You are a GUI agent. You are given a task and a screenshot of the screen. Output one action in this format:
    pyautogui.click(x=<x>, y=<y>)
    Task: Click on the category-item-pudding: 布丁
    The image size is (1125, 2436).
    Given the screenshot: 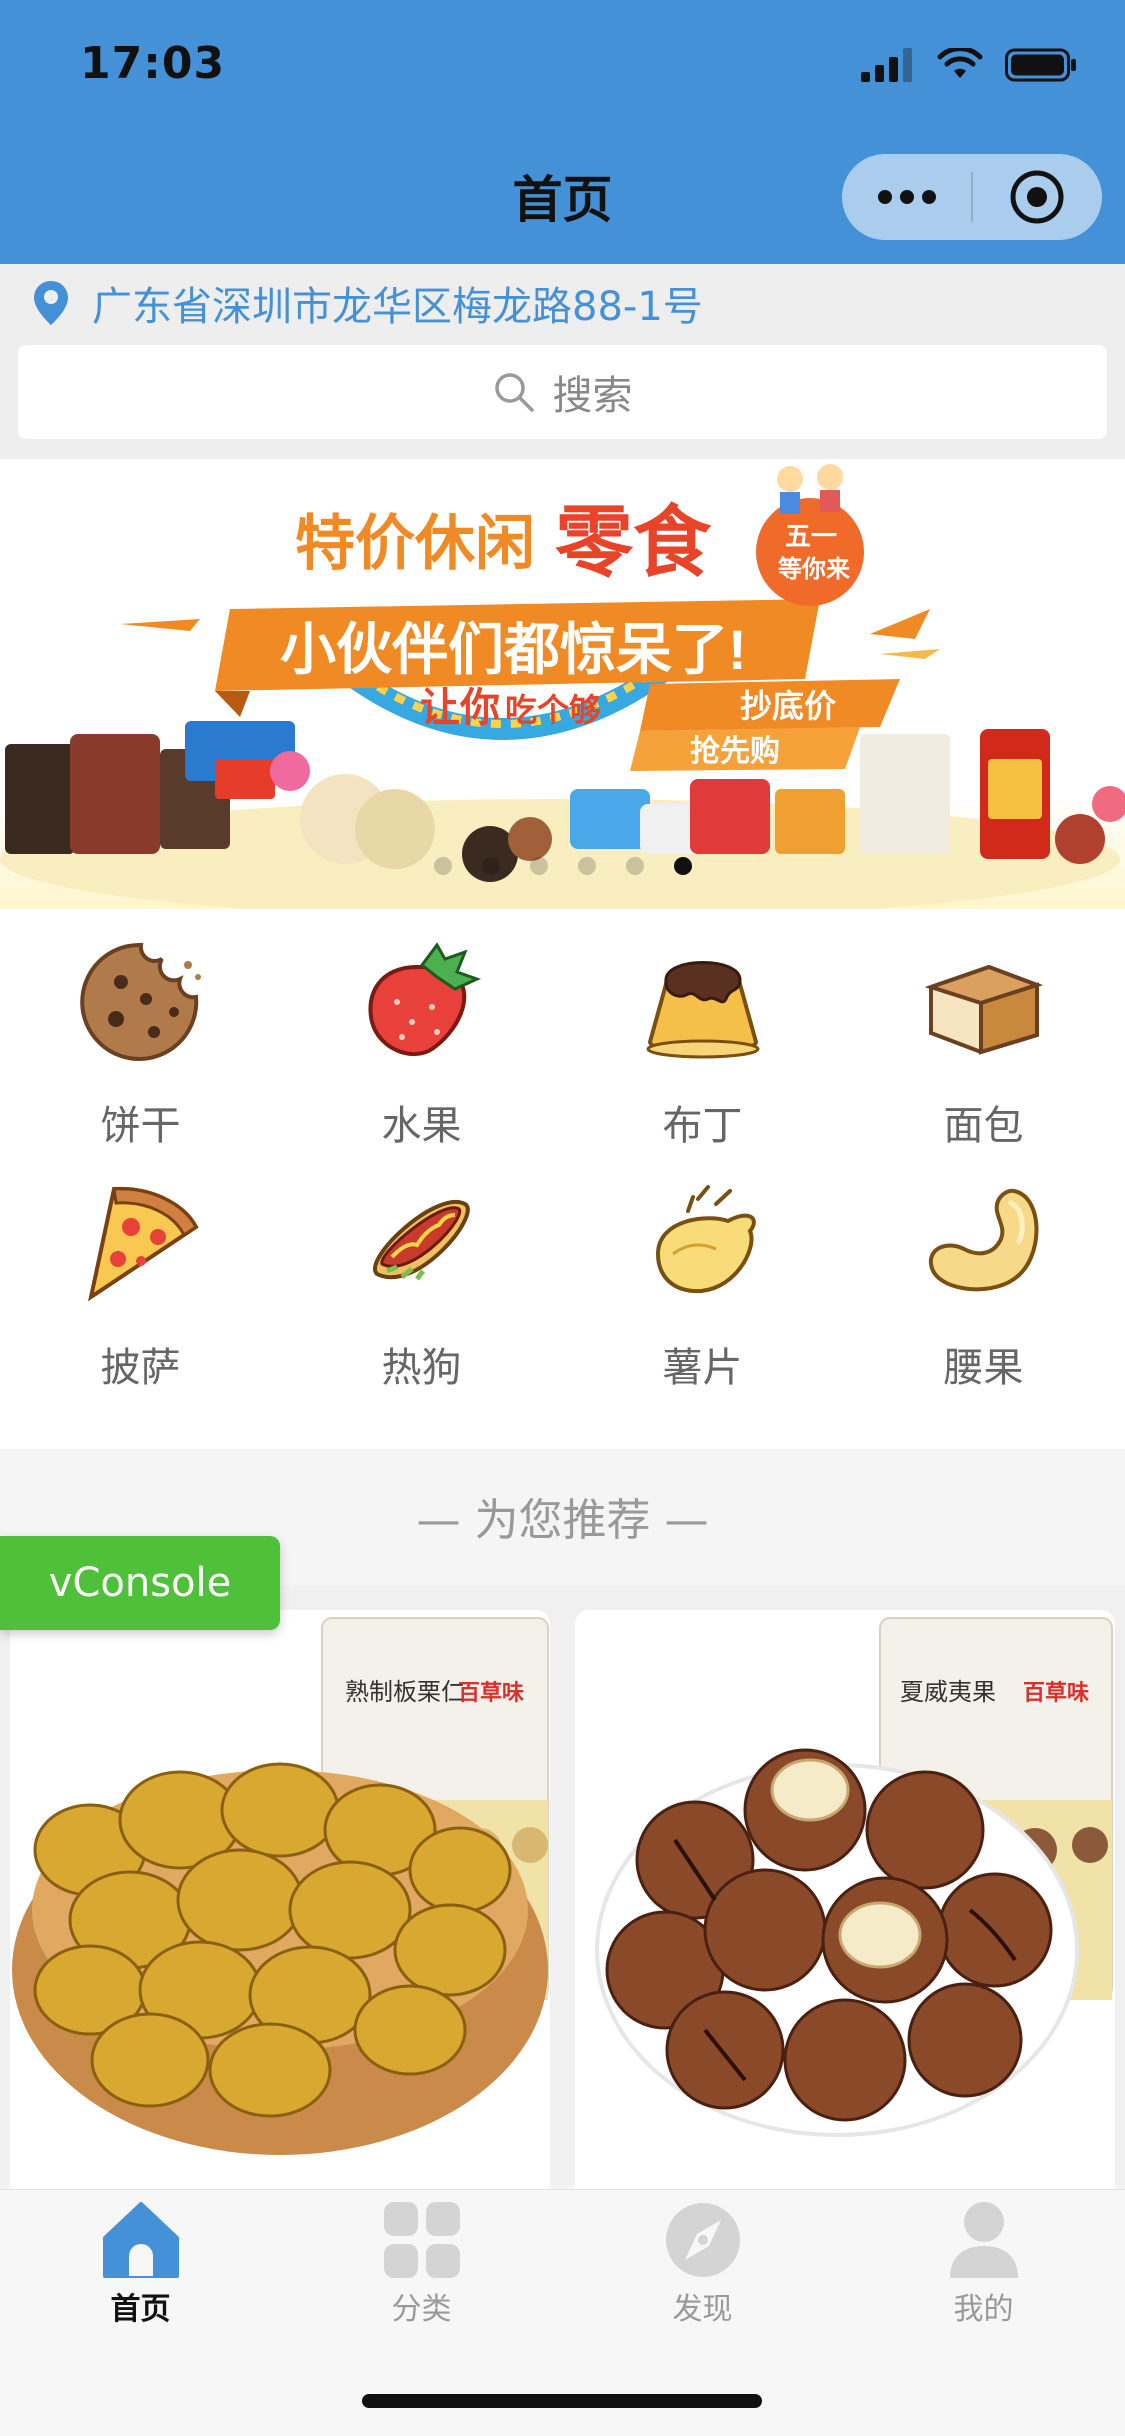 What is the action you would take?
    pyautogui.click(x=702, y=1048)
    